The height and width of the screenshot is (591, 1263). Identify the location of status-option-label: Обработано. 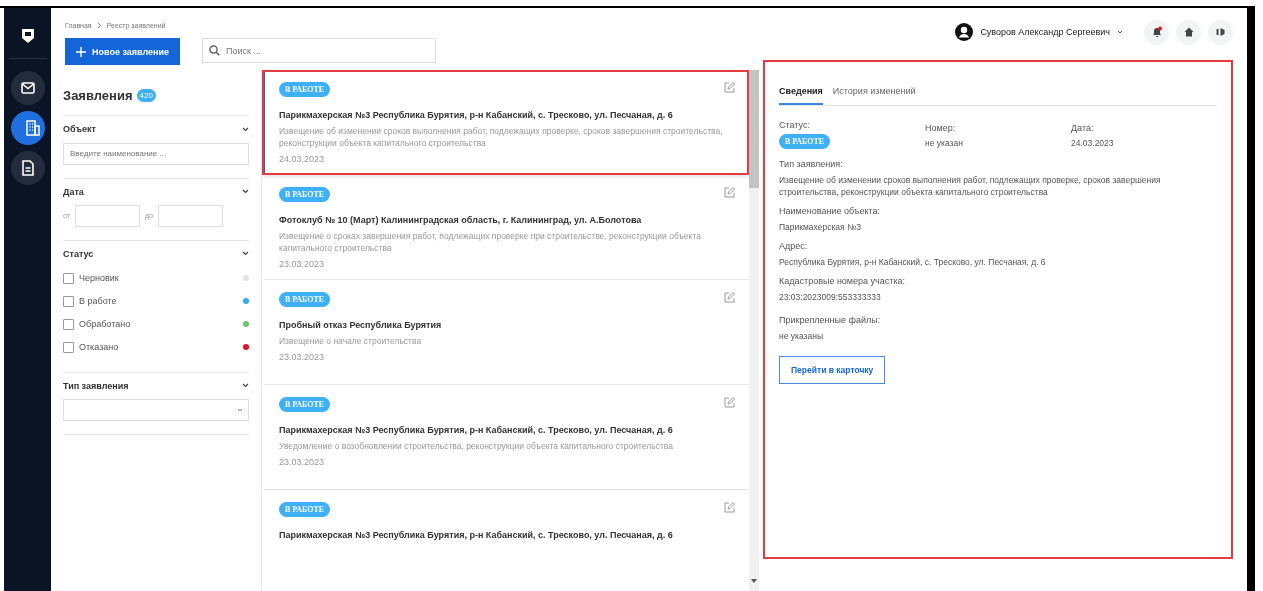
(158, 324).